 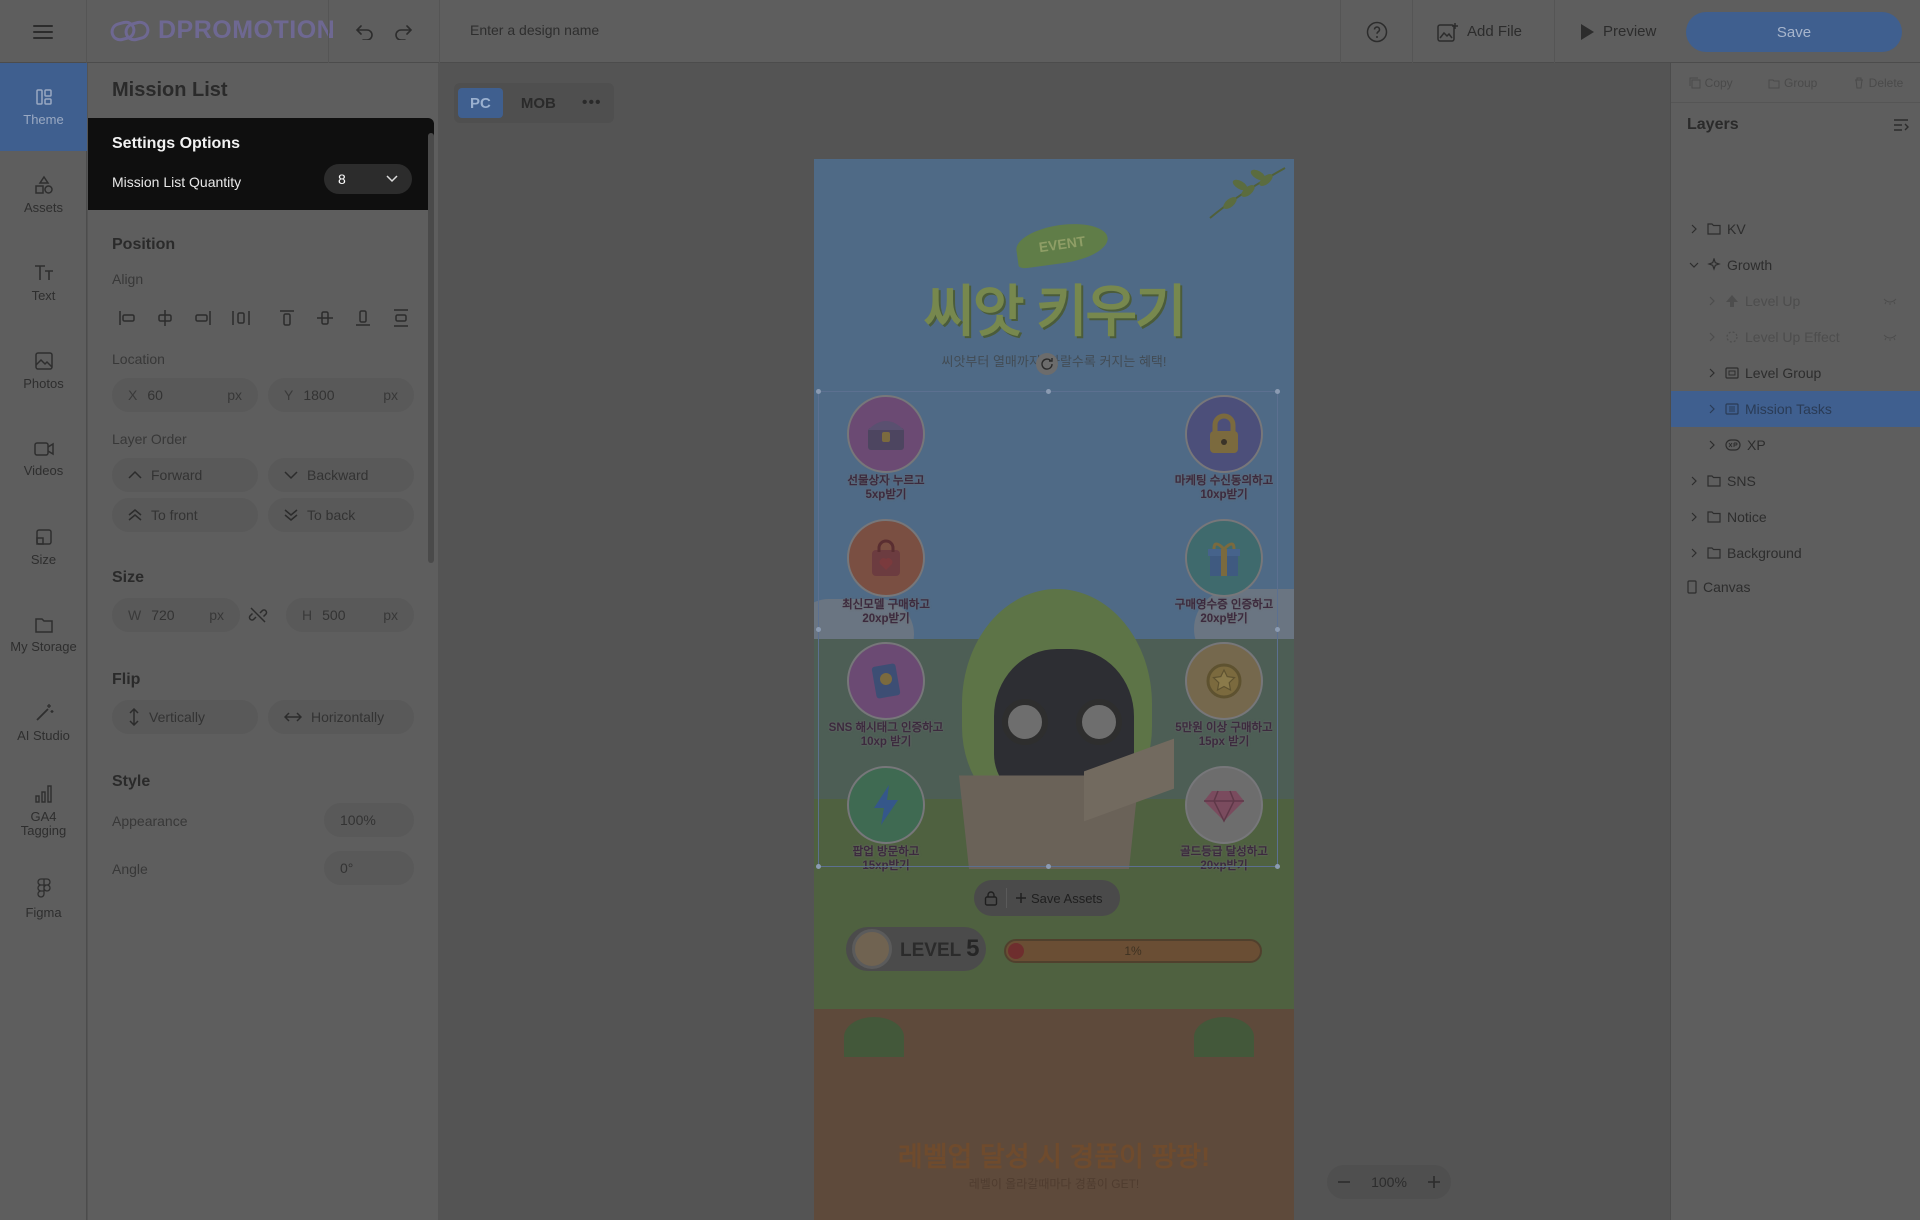 What do you see at coordinates (403, 32) in the screenshot?
I see `redo-icon` at bounding box center [403, 32].